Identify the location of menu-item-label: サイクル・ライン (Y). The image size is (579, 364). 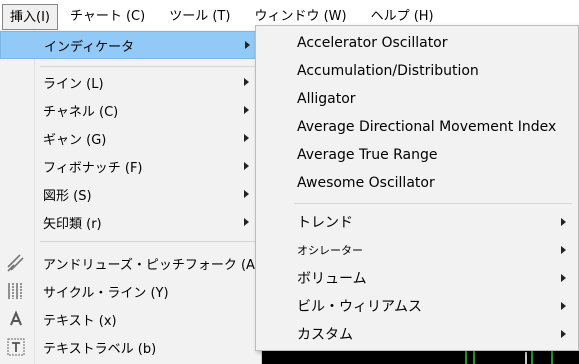
(106, 293).